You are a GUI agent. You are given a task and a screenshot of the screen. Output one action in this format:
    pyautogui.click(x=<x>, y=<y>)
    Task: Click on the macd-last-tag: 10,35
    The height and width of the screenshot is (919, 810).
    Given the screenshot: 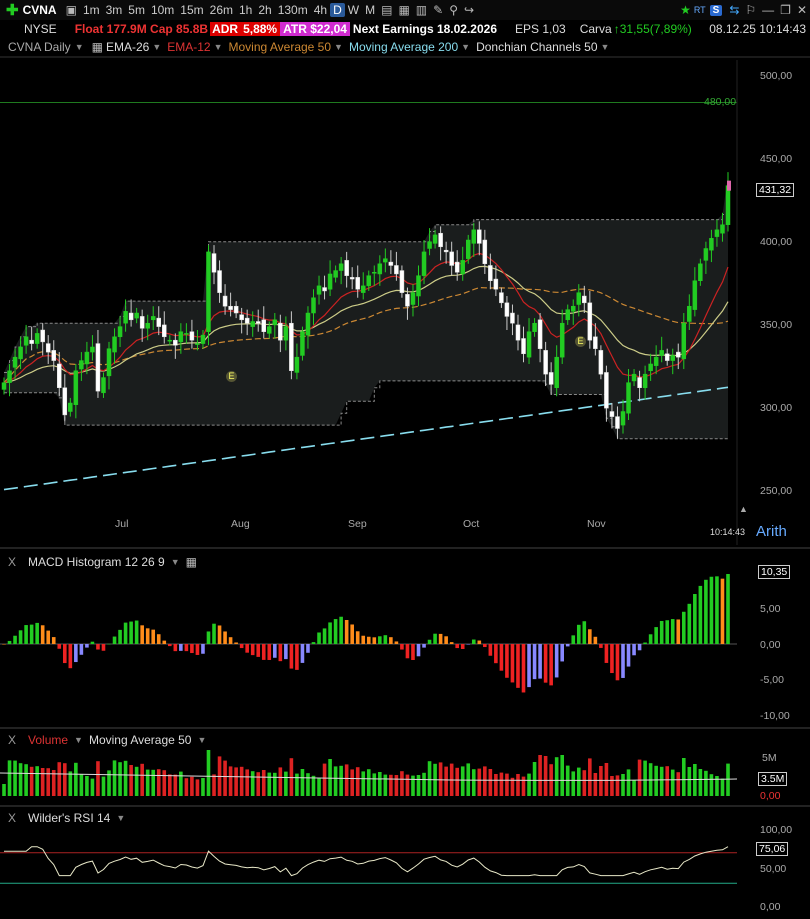 What is the action you would take?
    pyautogui.click(x=774, y=572)
    